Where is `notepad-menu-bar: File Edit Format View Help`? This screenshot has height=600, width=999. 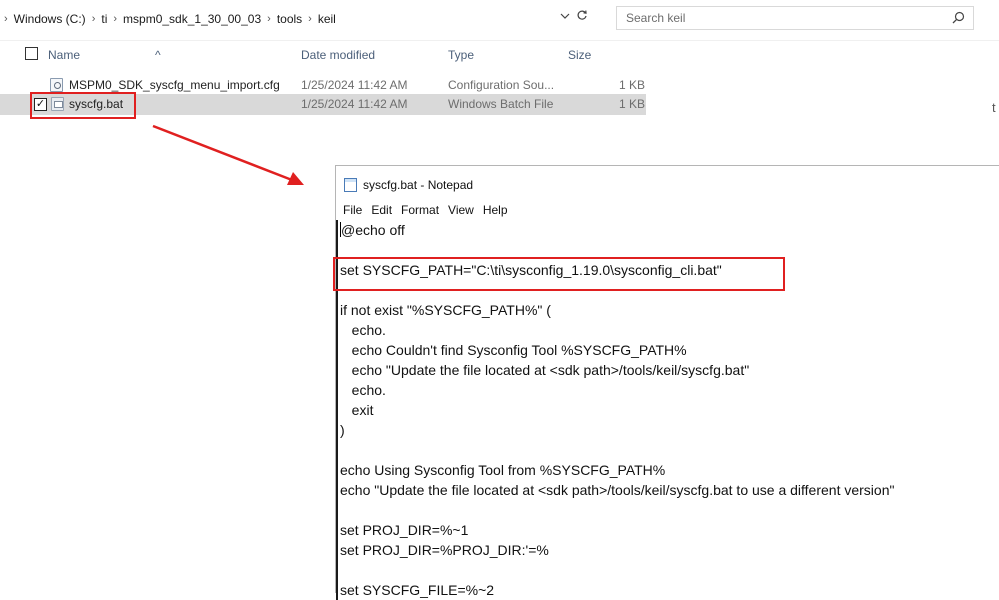
notepad-menu-bar: File Edit Format View Help is located at coordinates (425, 210).